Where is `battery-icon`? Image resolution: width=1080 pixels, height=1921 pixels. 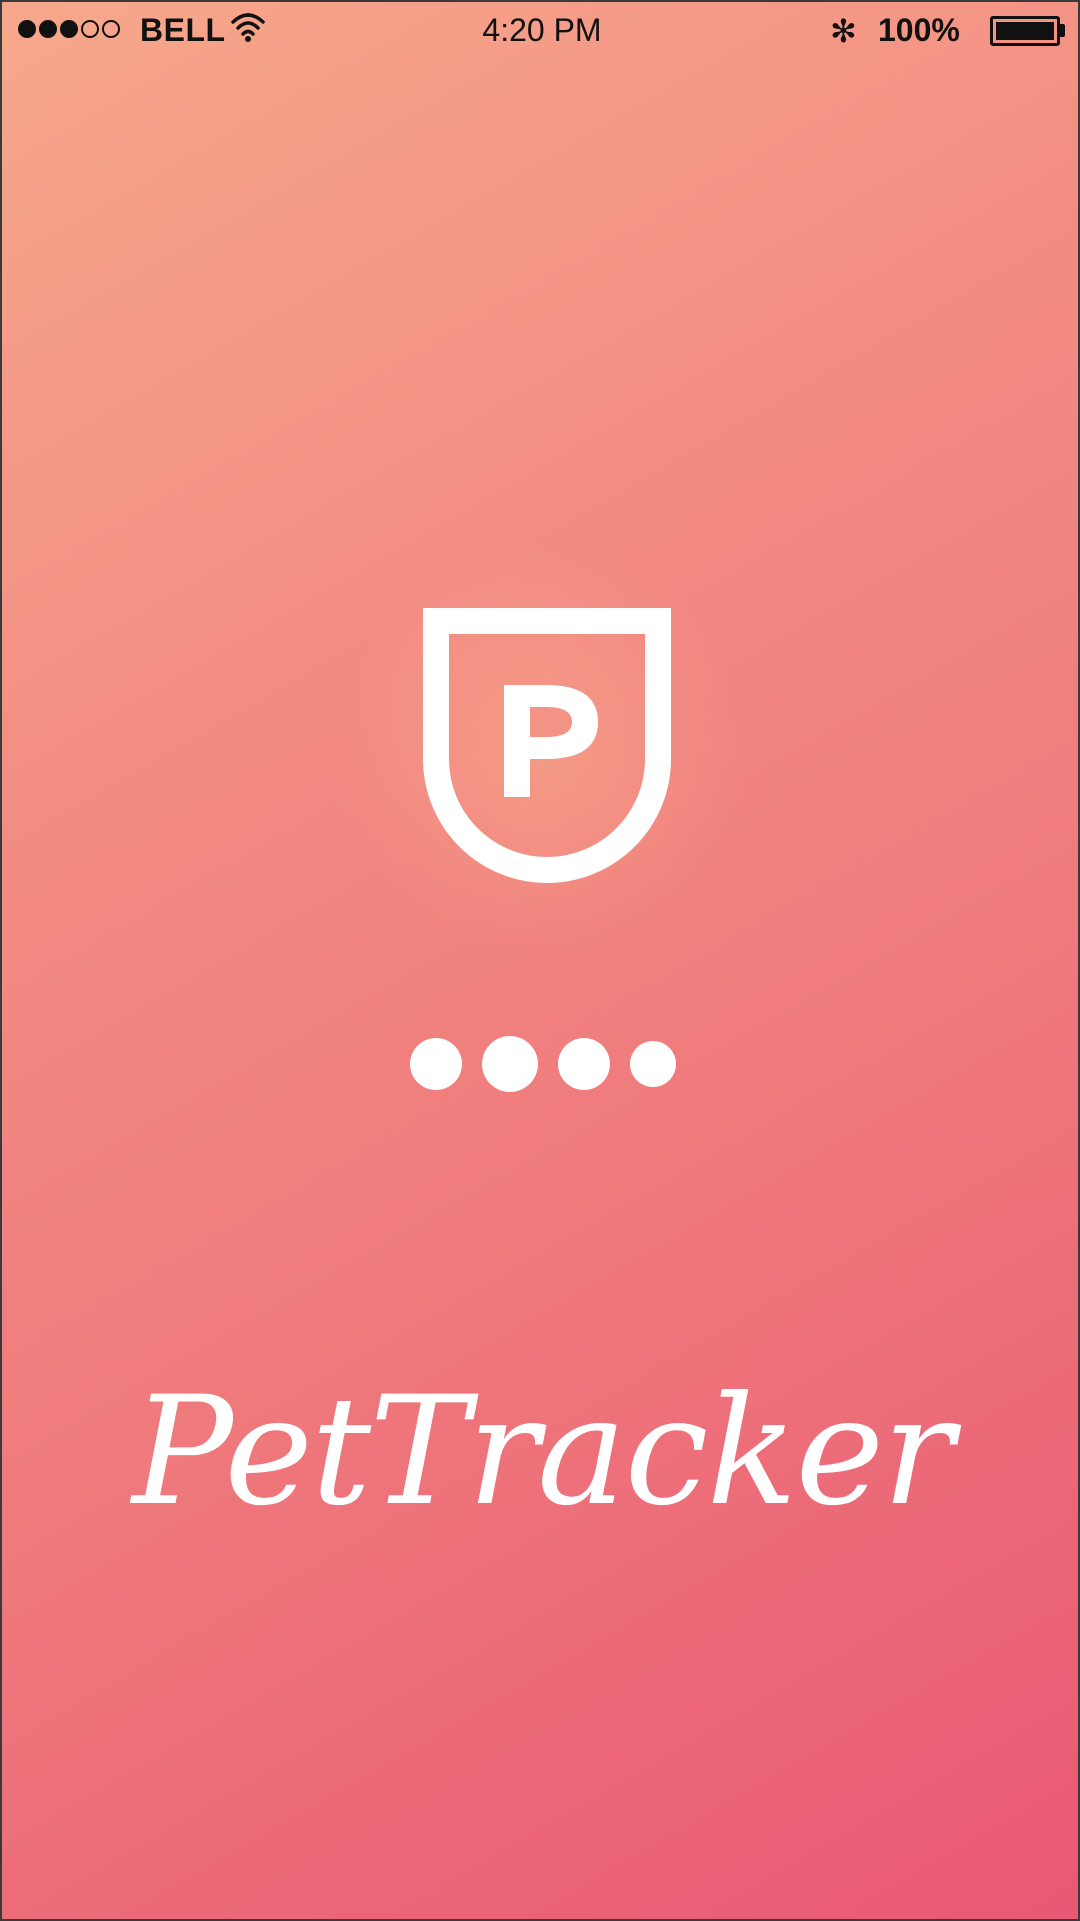
battery-icon is located at coordinates (1025, 31).